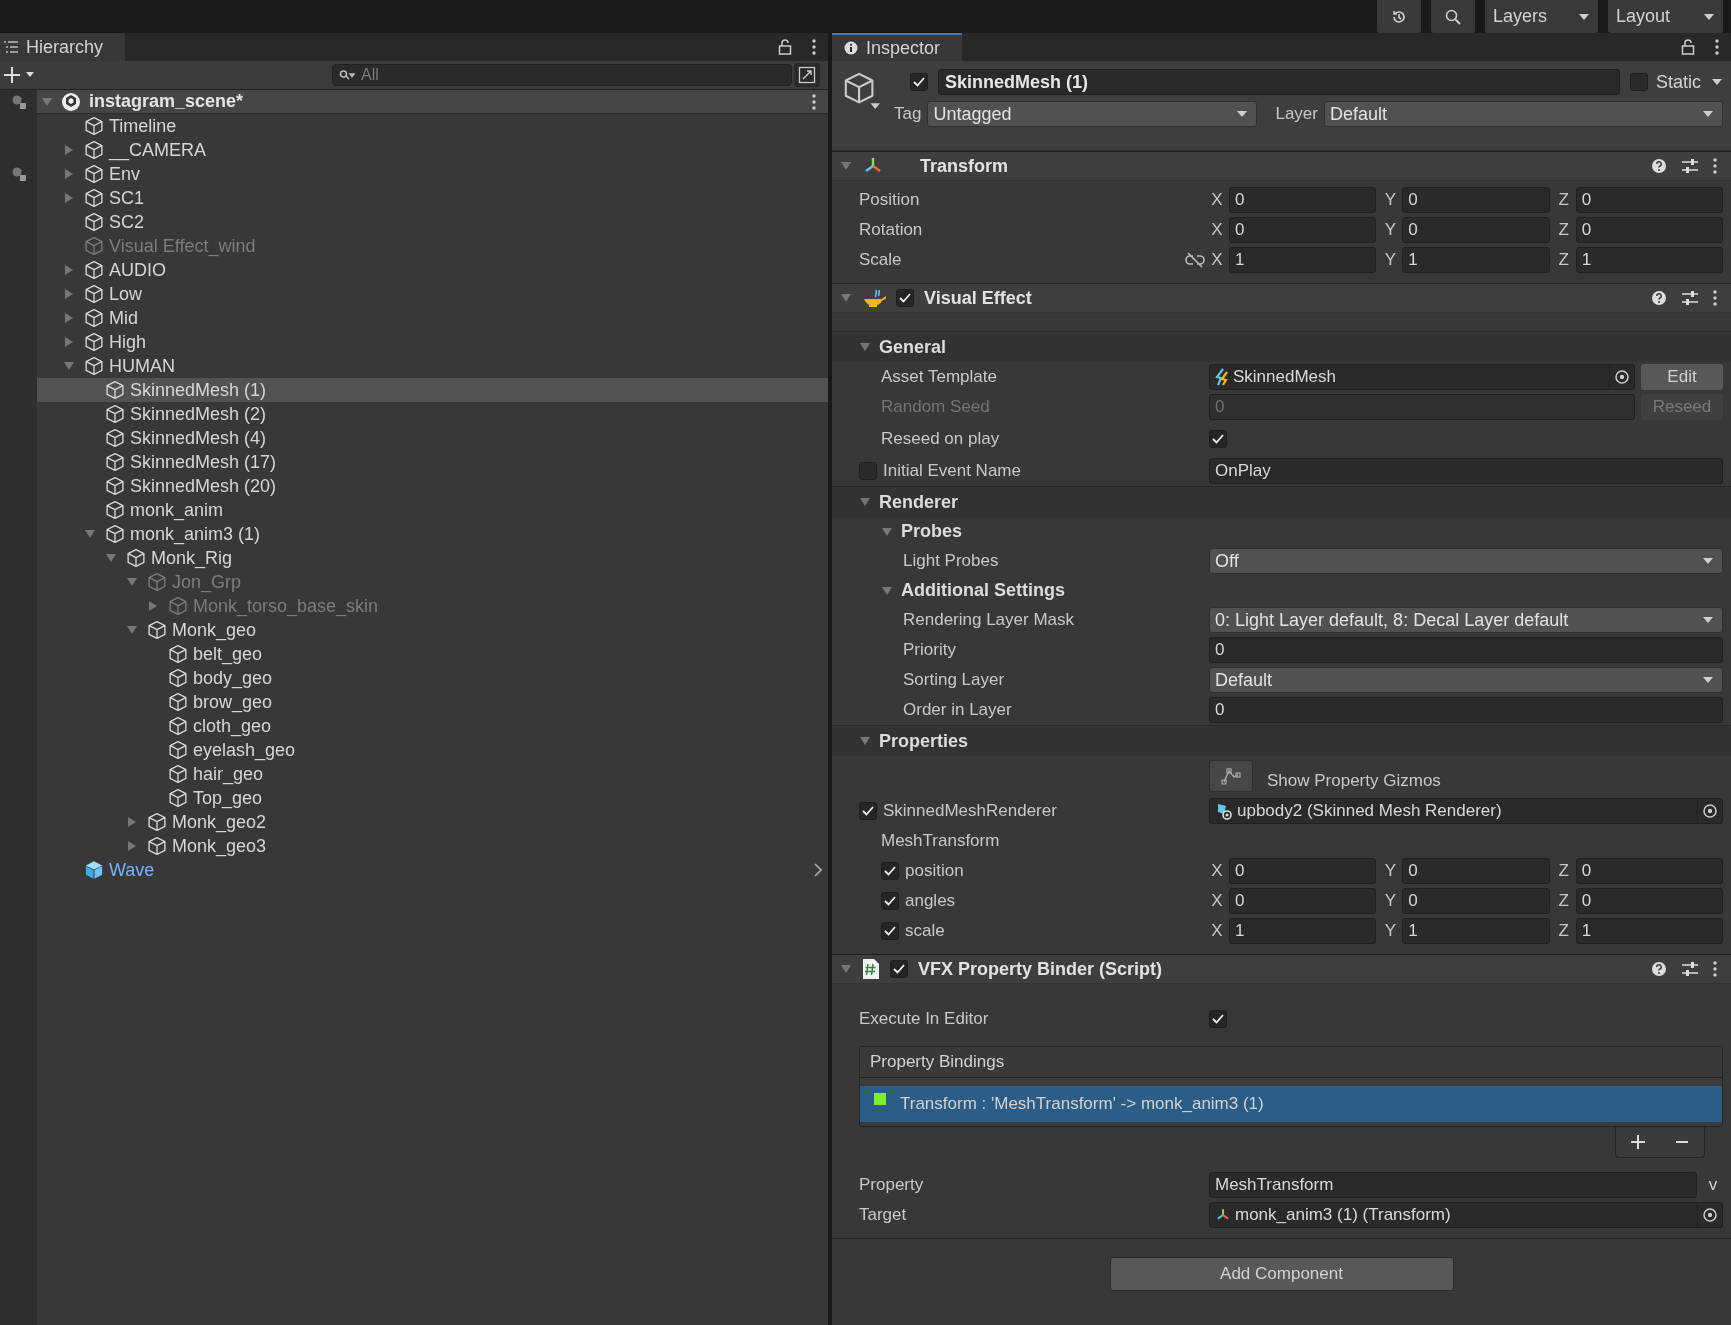  What do you see at coordinates (432, 630) in the screenshot?
I see `tree-item: Monk_geo` at bounding box center [432, 630].